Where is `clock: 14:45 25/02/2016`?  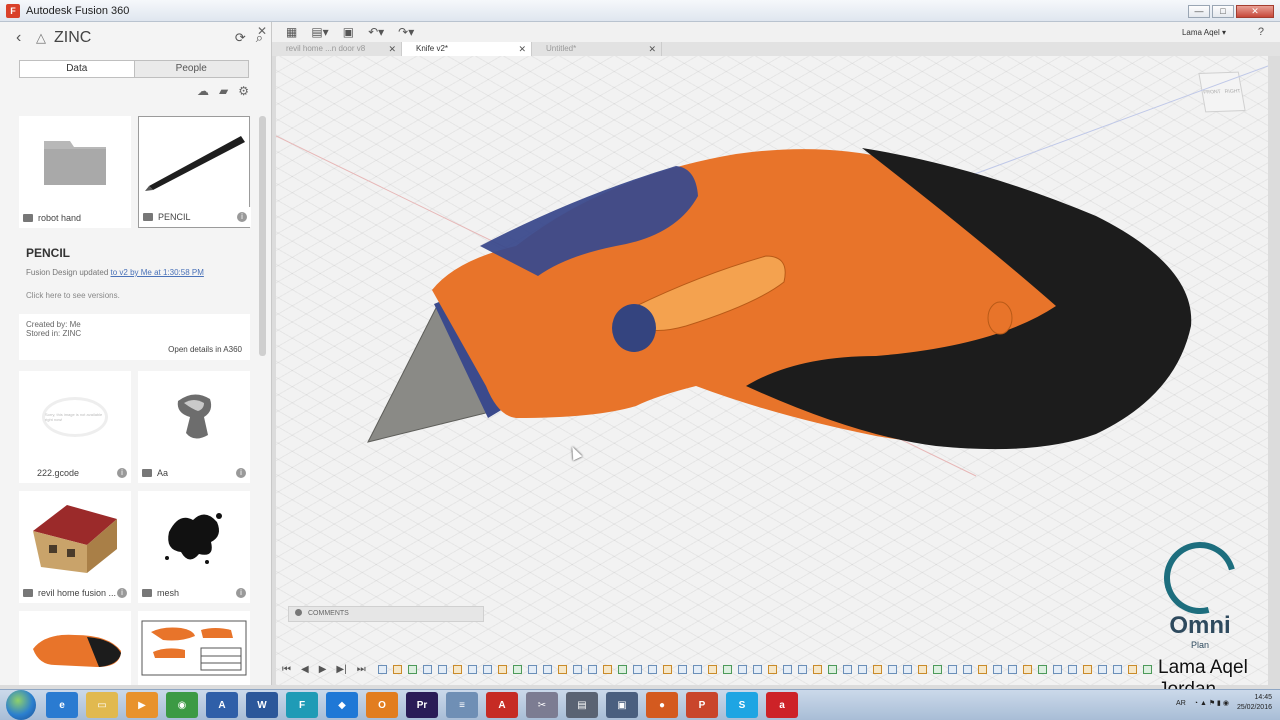 clock: 14:45 25/02/2016 is located at coordinates (1254, 703).